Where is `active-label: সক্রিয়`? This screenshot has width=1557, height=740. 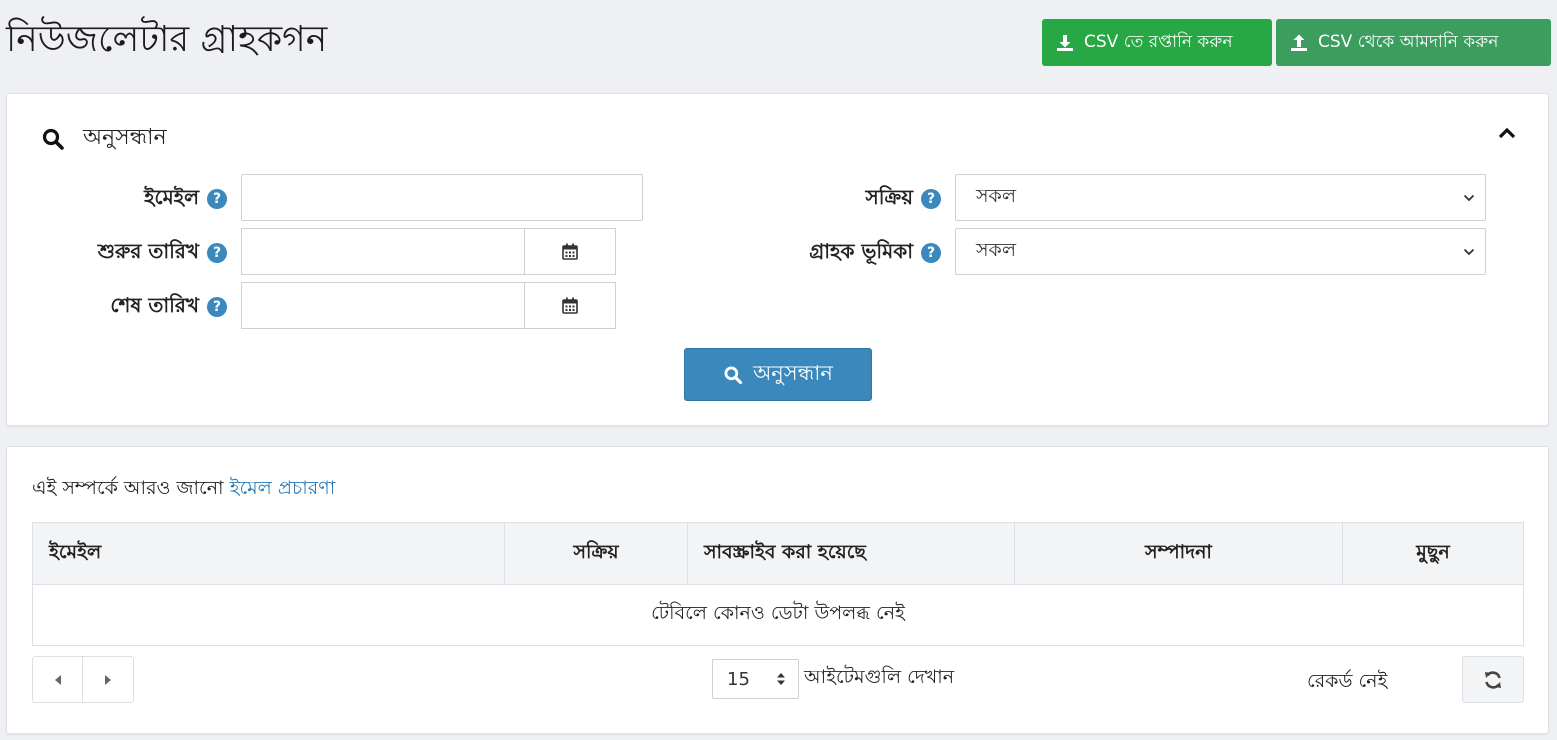 active-label: সক্রিয় is located at coordinates (889, 196).